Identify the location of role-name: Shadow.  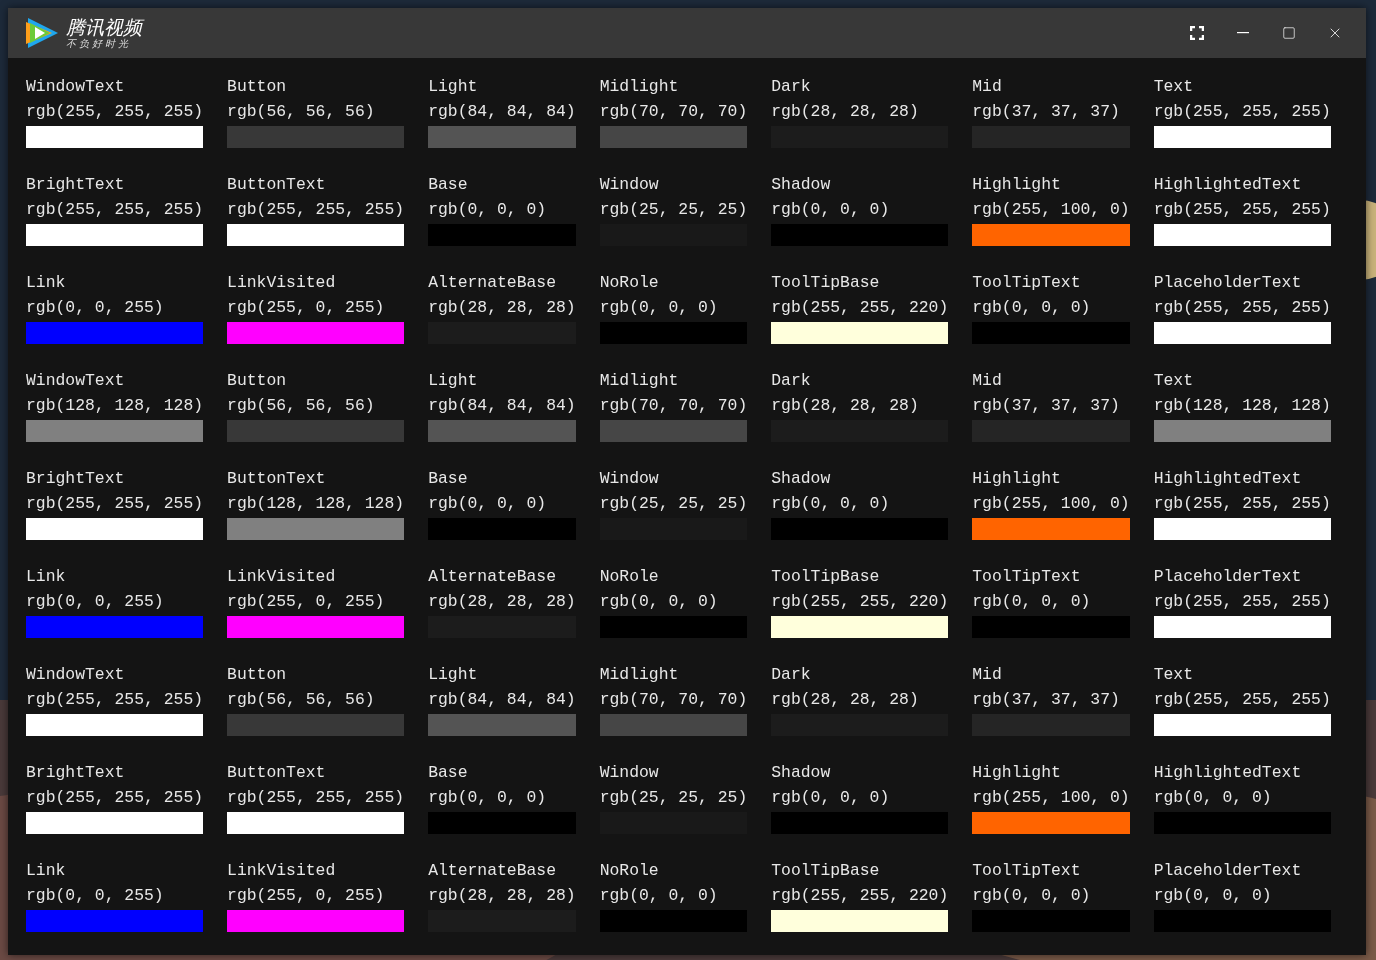
(801, 773).